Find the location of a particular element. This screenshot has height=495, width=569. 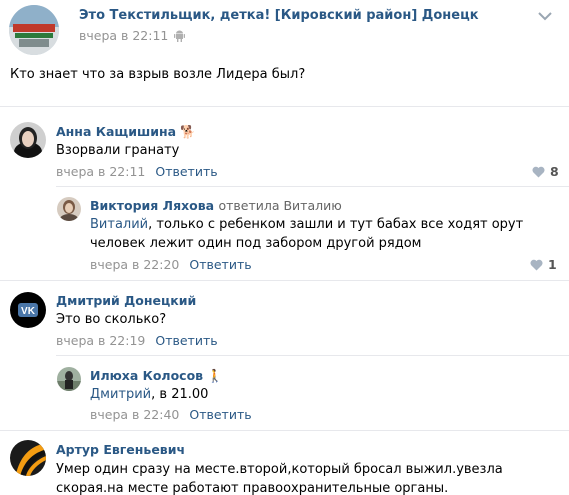

svg-text: VK is located at coordinates (28, 311).